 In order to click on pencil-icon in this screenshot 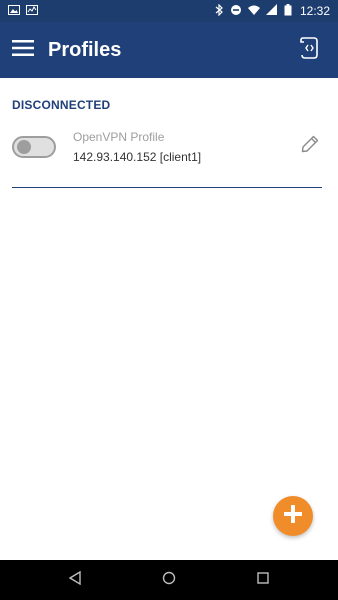, I will do `click(310, 146)`.